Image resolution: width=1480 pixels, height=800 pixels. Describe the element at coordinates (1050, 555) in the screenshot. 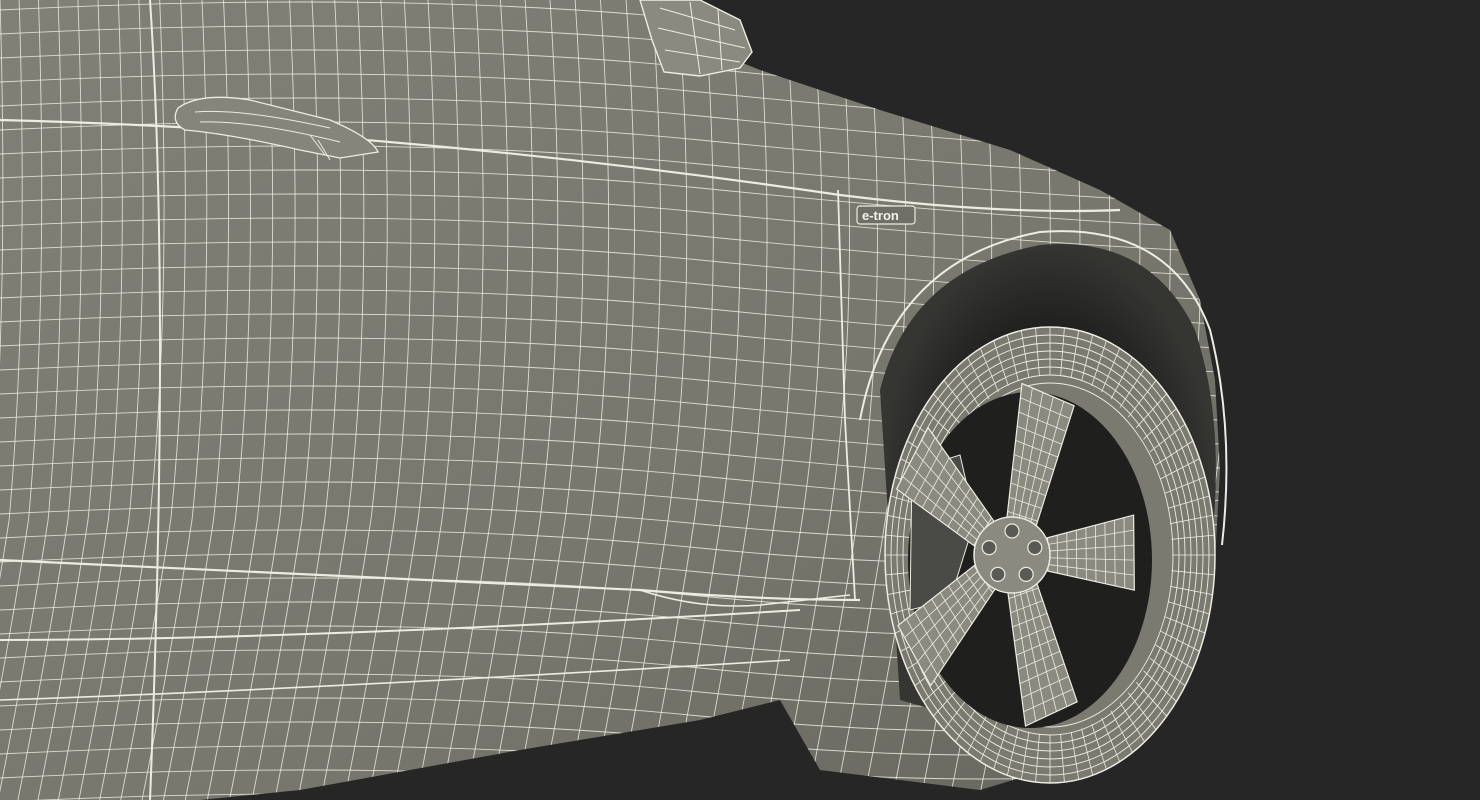

I see `front-wheel` at that location.